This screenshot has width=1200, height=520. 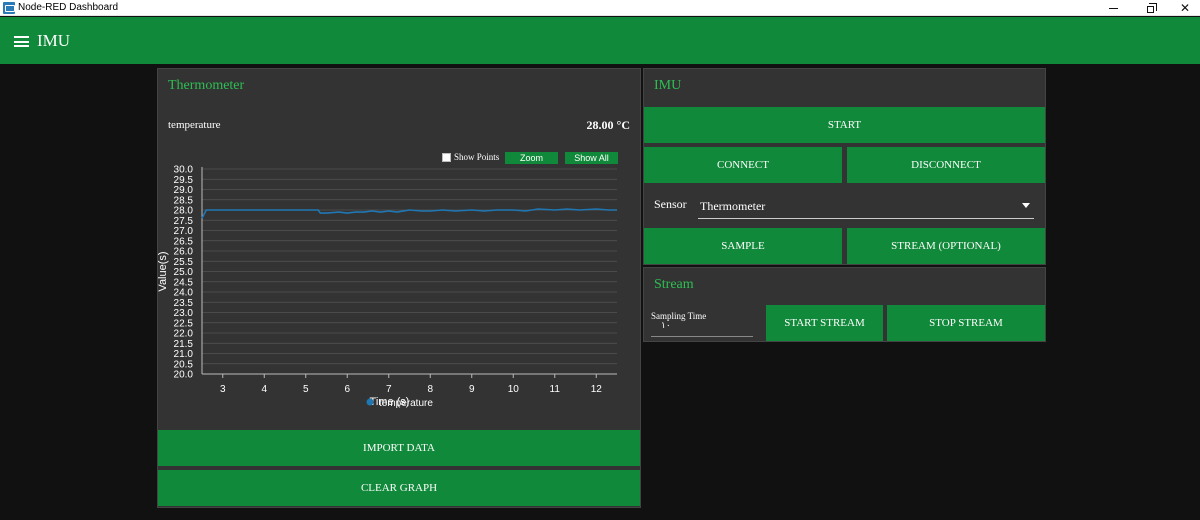 What do you see at coordinates (184, 231) in the screenshot?
I see `y-tick-label: 27.0` at bounding box center [184, 231].